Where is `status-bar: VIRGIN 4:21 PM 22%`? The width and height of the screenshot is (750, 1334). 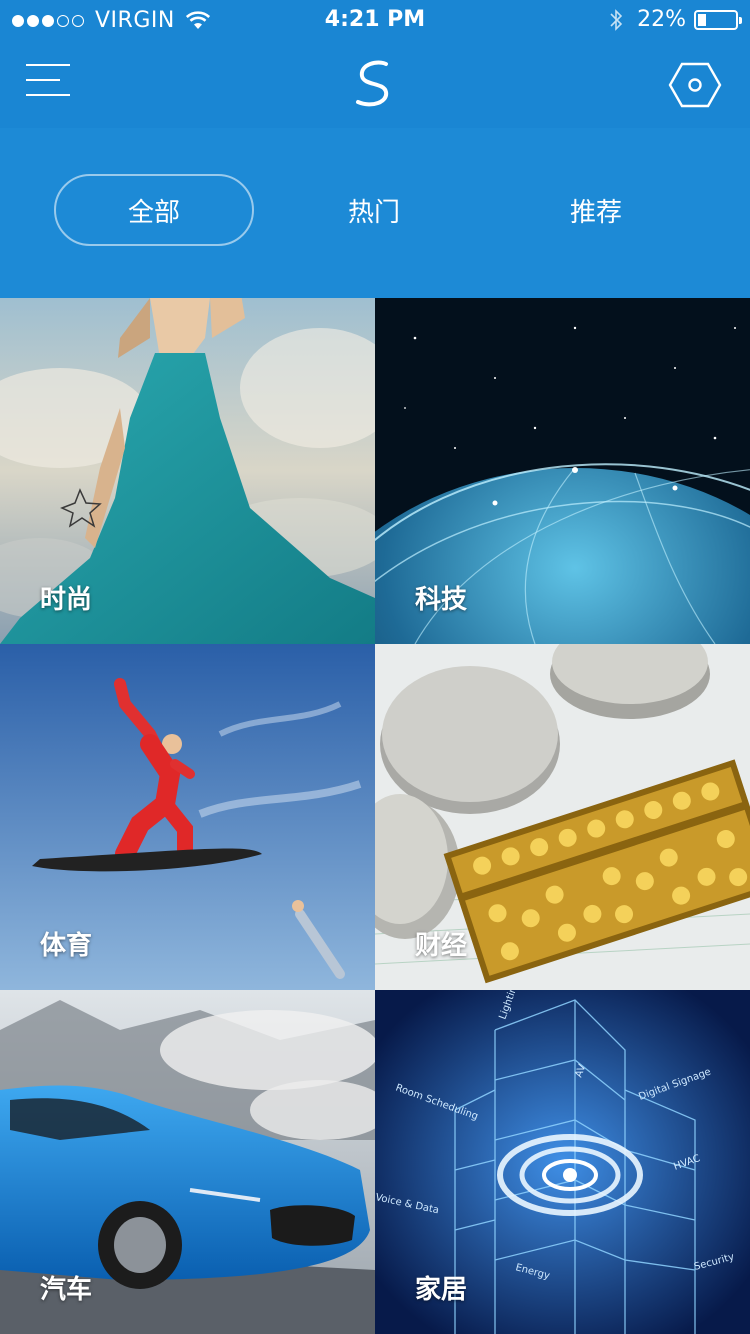 status-bar: VIRGIN 4:21 PM 22% is located at coordinates (375, 20).